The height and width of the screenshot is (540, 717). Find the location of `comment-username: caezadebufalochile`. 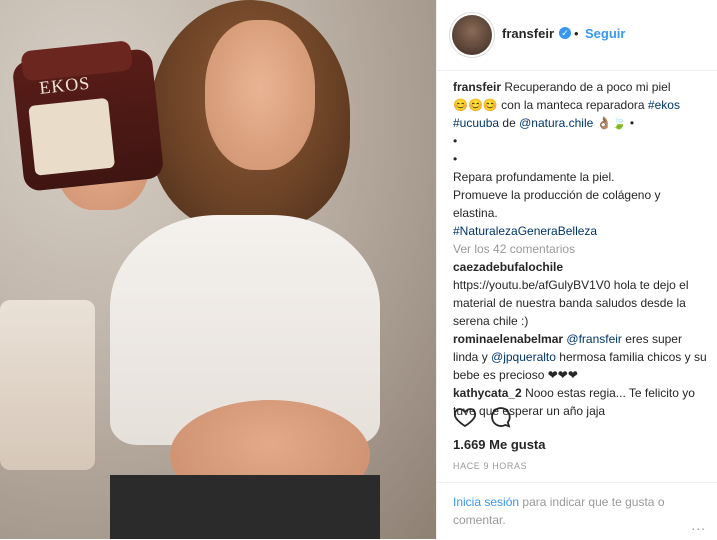

comment-username: caezadebufalochile is located at coordinates (508, 267).